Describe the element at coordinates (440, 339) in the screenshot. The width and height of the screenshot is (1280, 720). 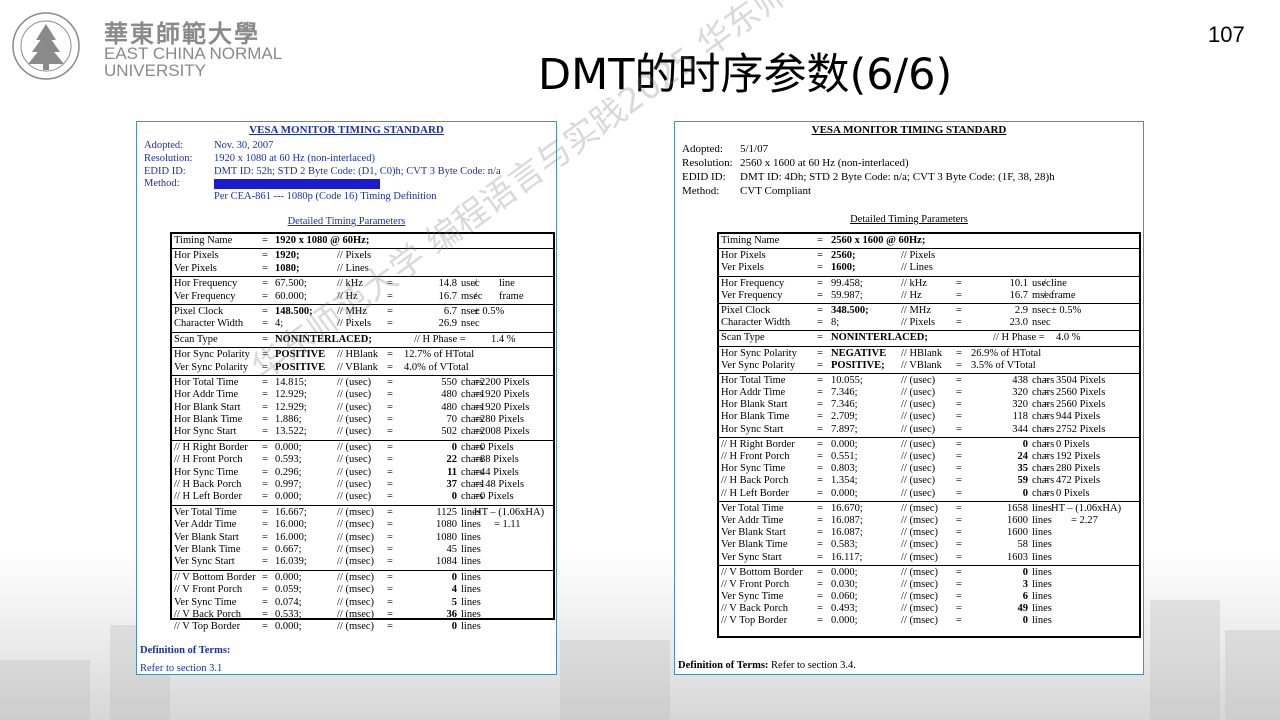
I see `parameter-cell: // H Phase =` at that location.